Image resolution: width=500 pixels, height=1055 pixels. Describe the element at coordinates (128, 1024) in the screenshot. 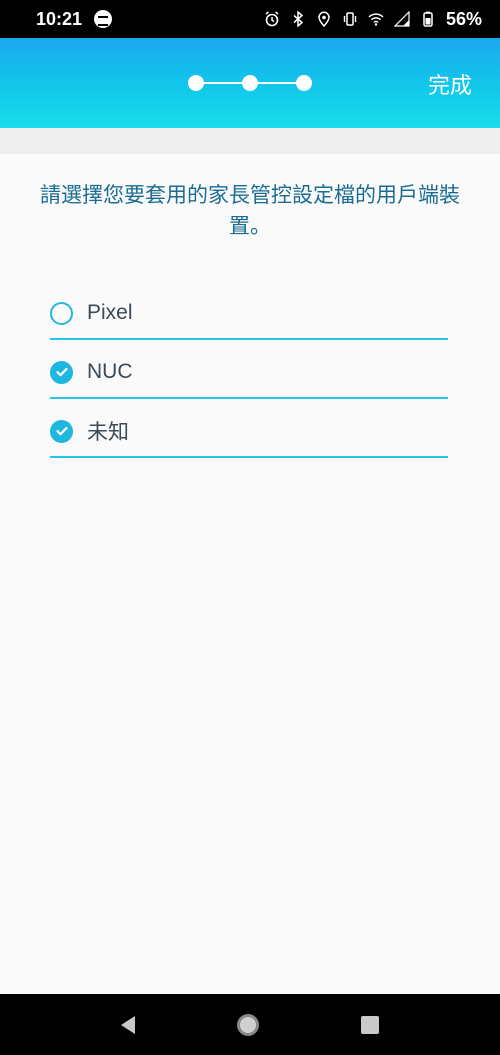

I see `back-icon` at that location.